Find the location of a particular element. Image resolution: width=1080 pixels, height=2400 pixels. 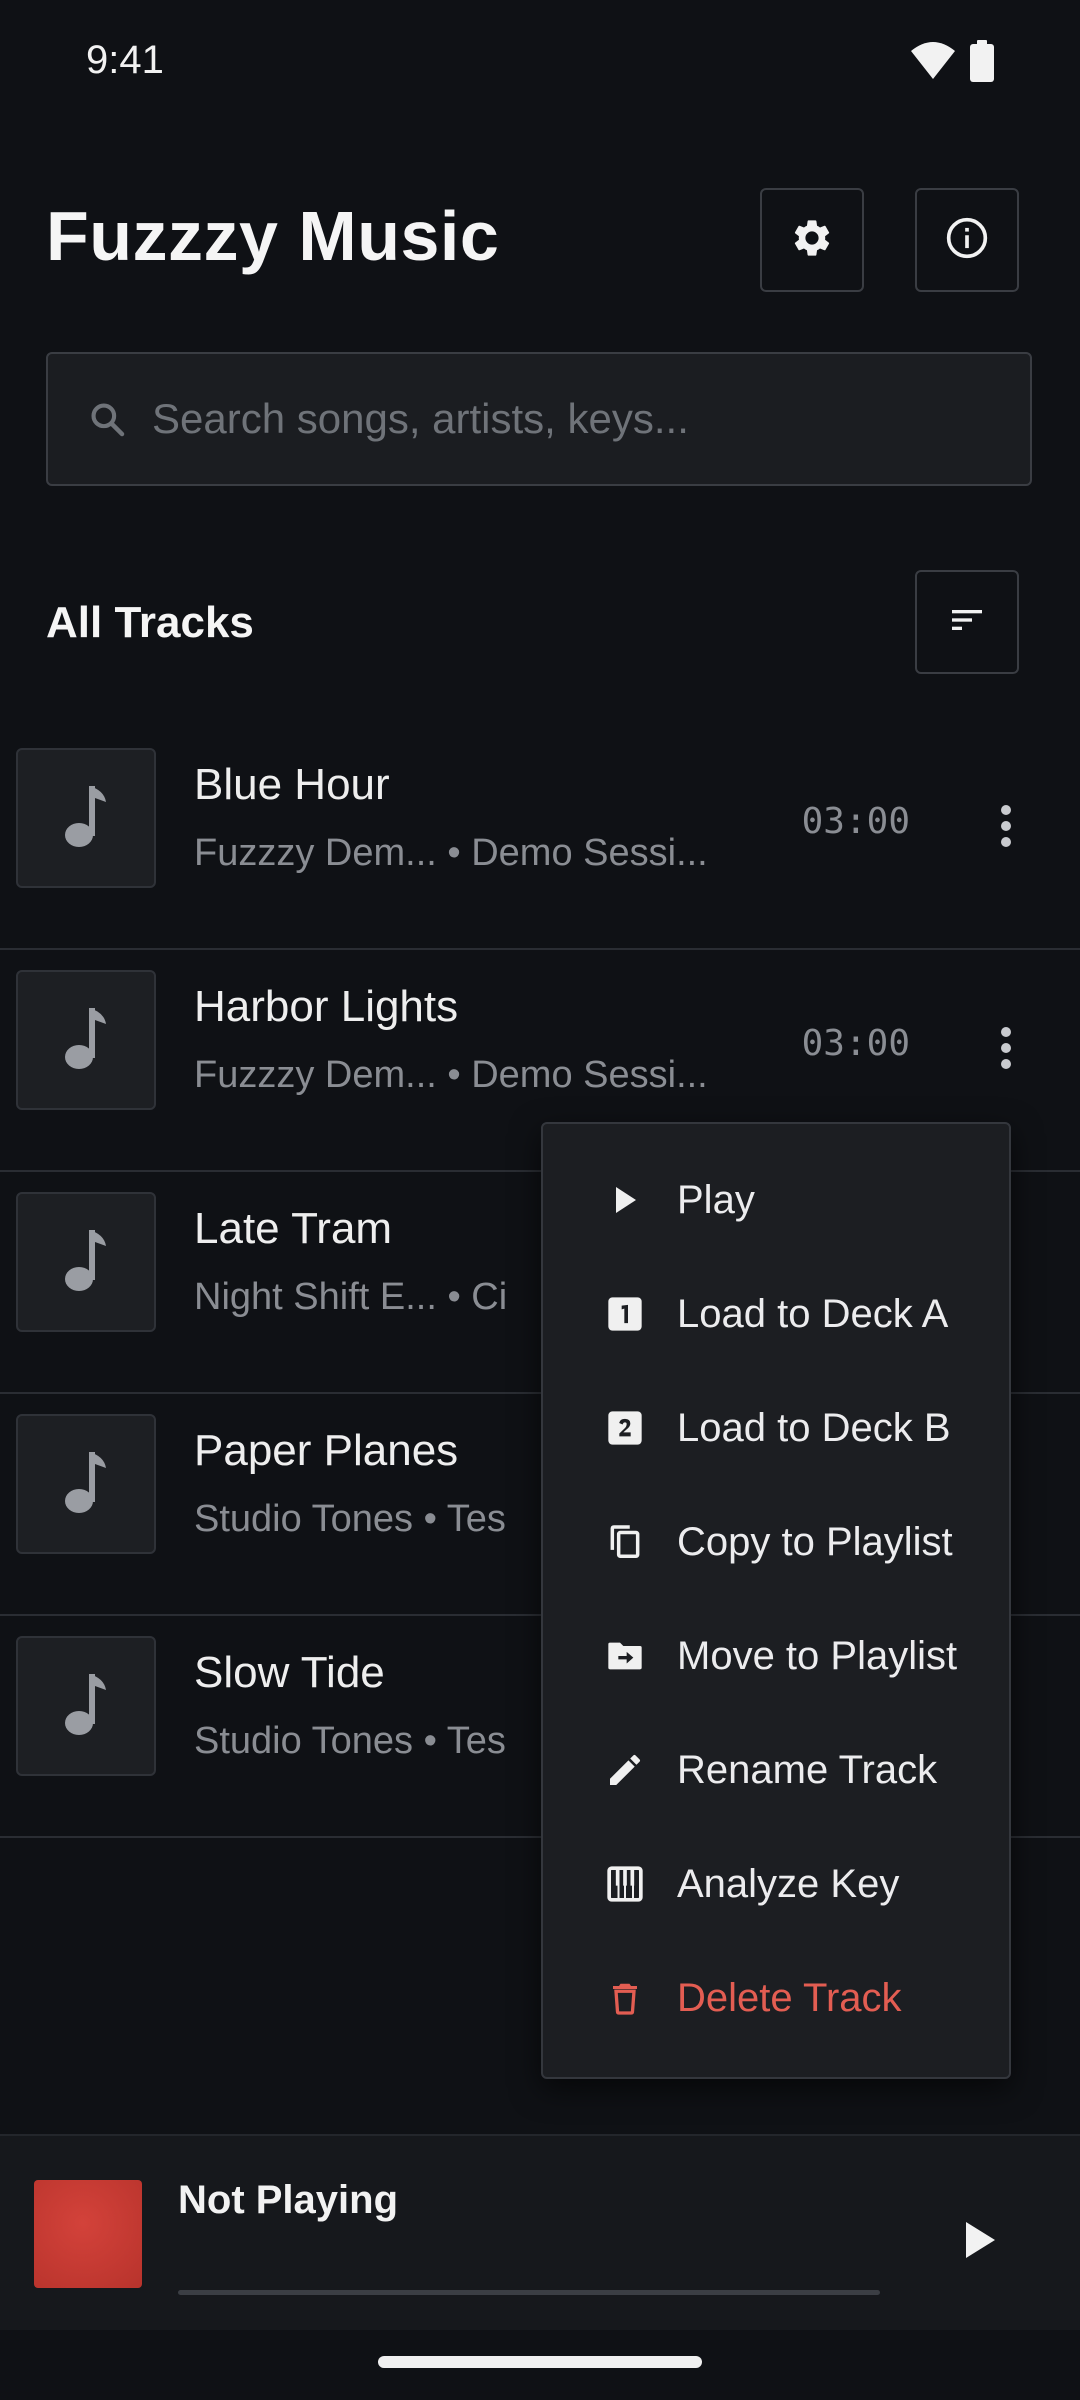

info-icon is located at coordinates (967, 240).